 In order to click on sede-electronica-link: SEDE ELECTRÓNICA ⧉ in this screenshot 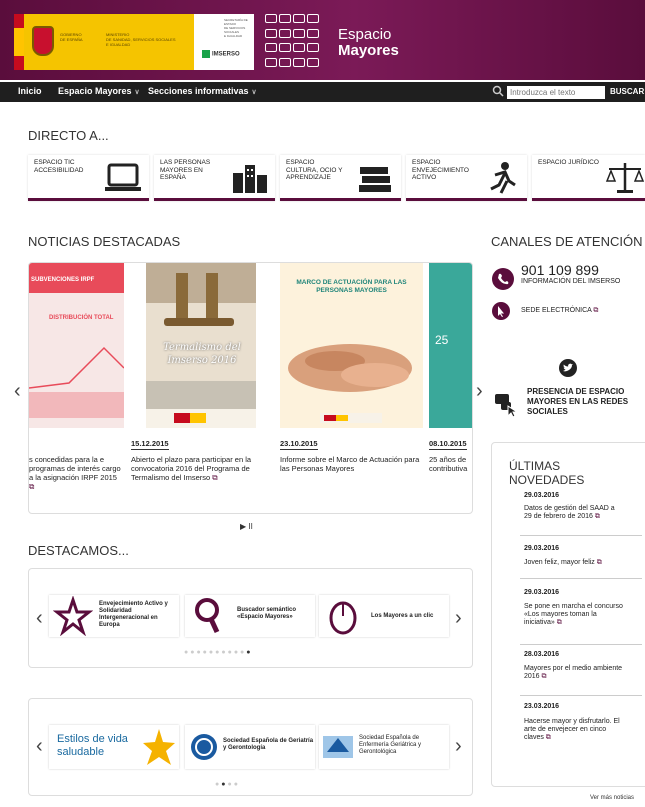, I will do `click(559, 311)`.